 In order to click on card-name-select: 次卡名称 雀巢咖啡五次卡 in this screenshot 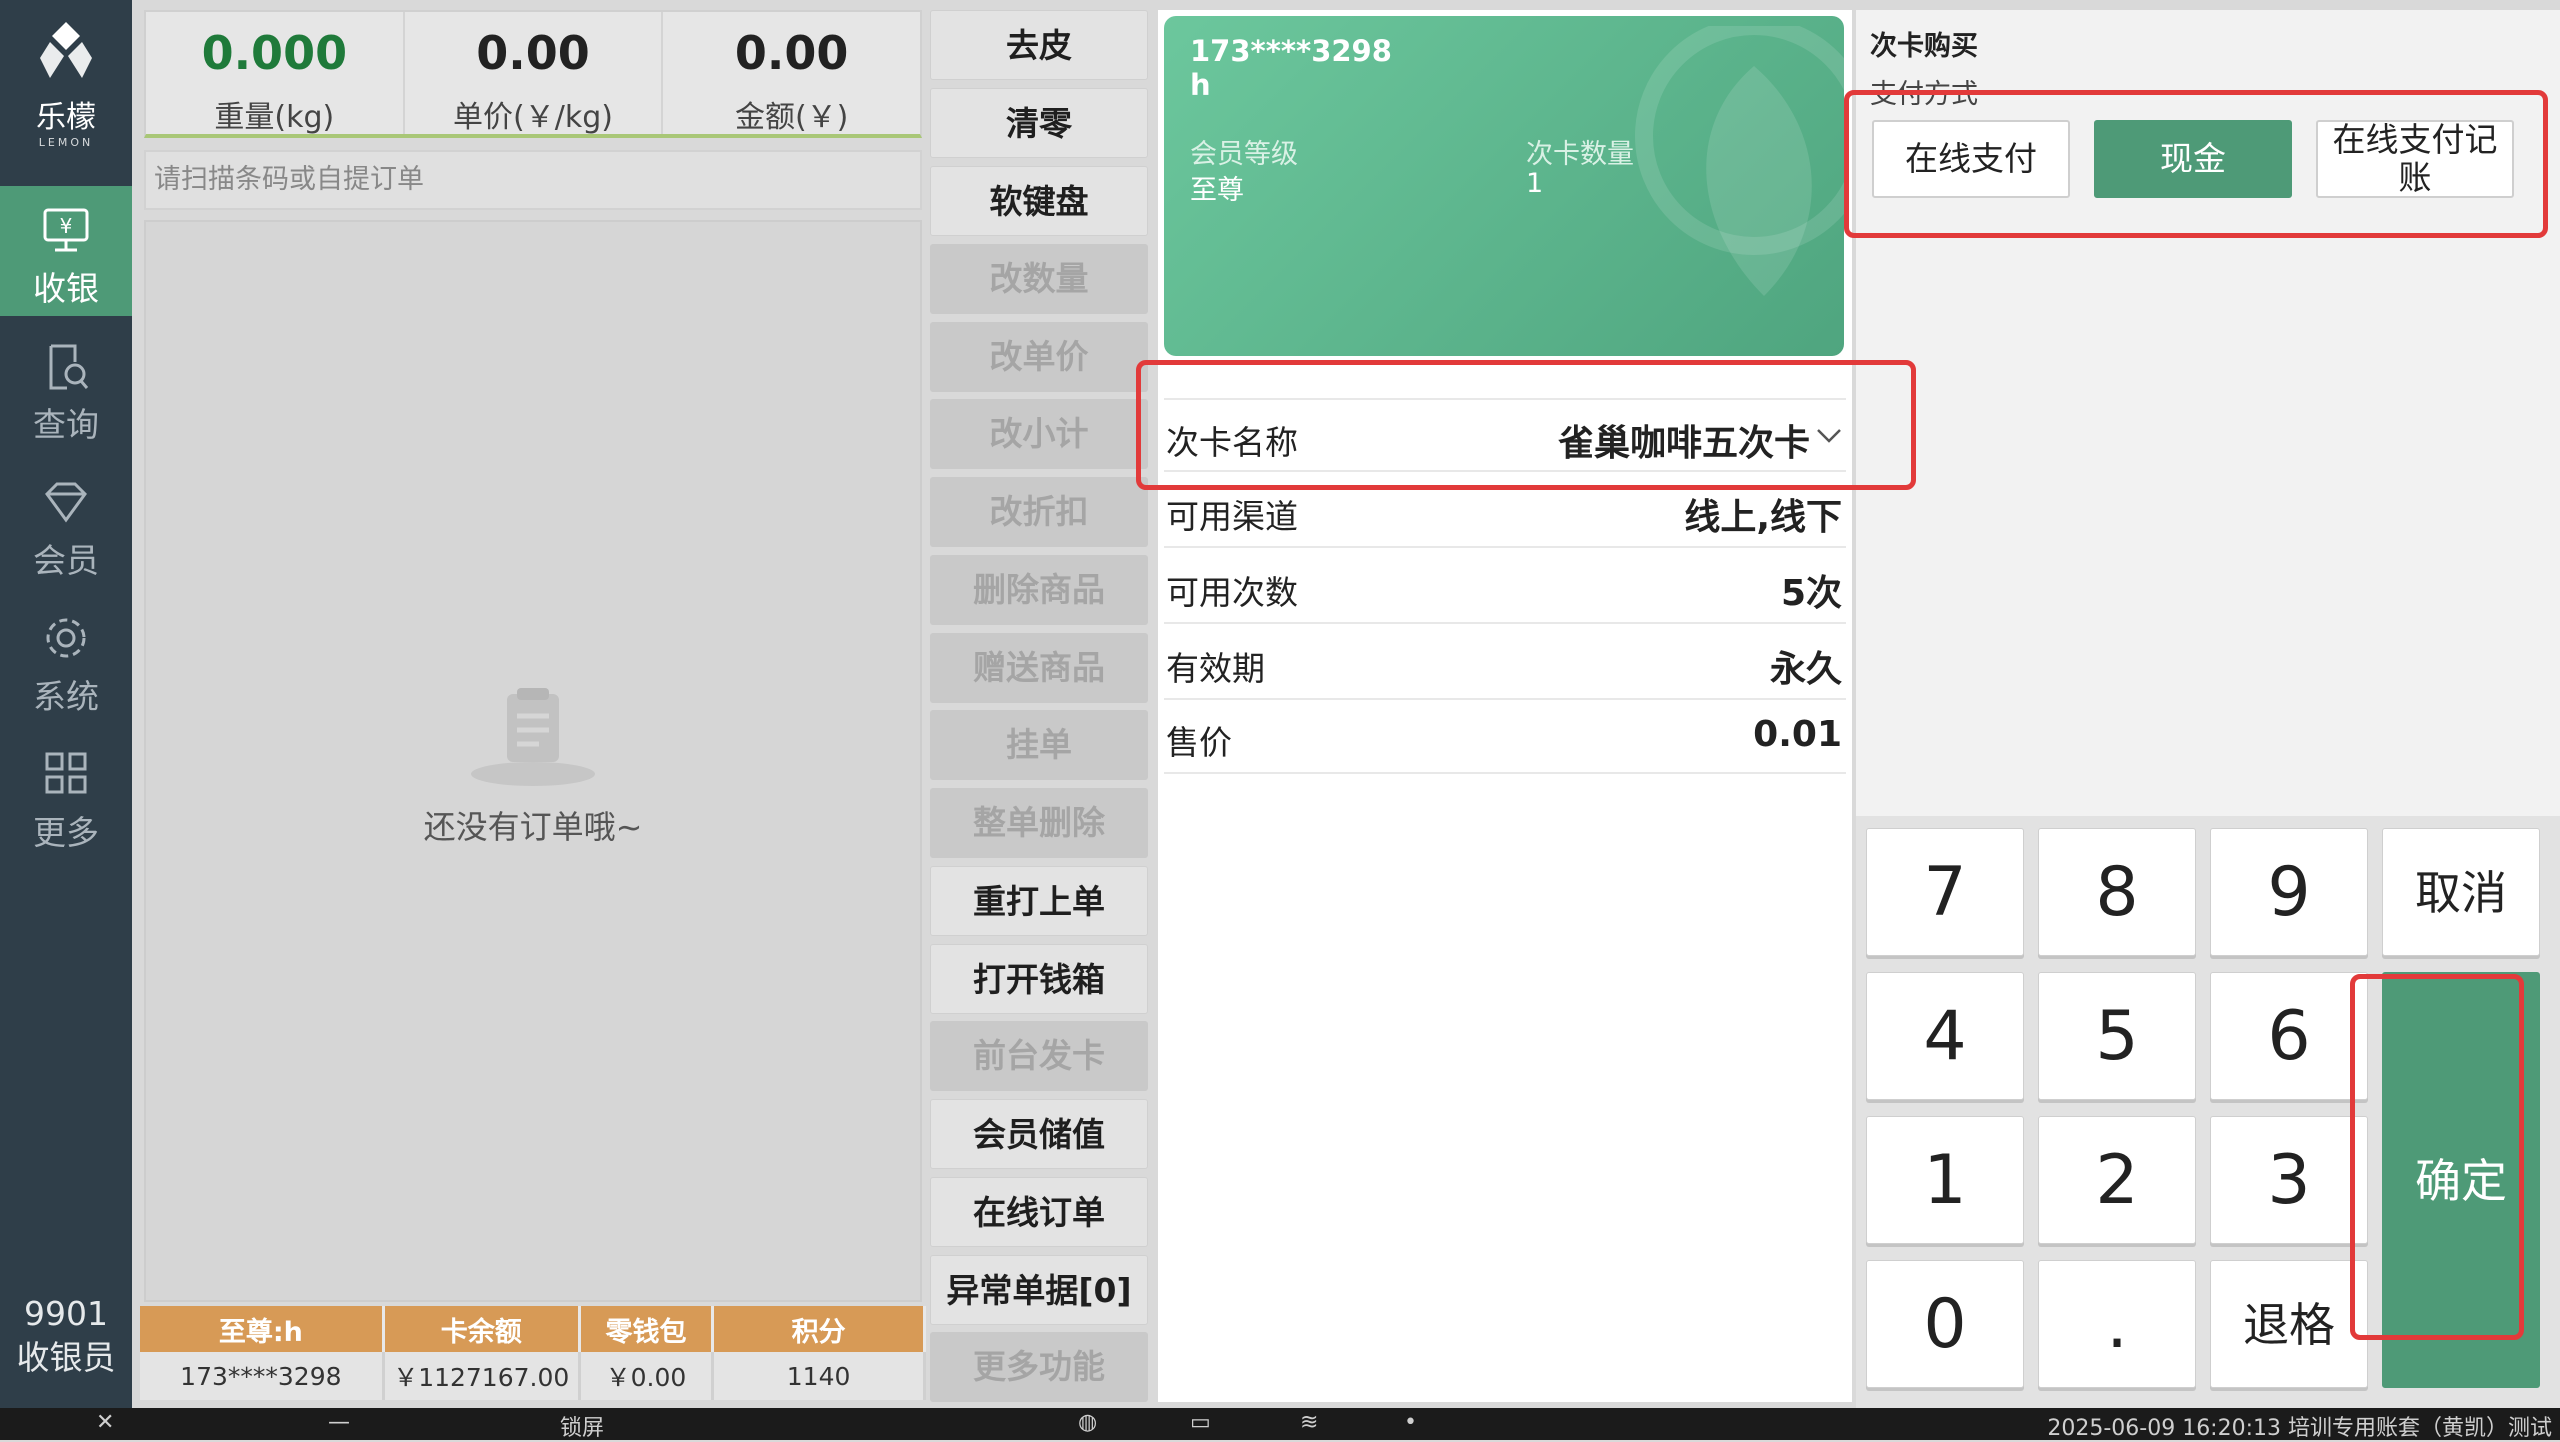, I will do `click(1505, 435)`.